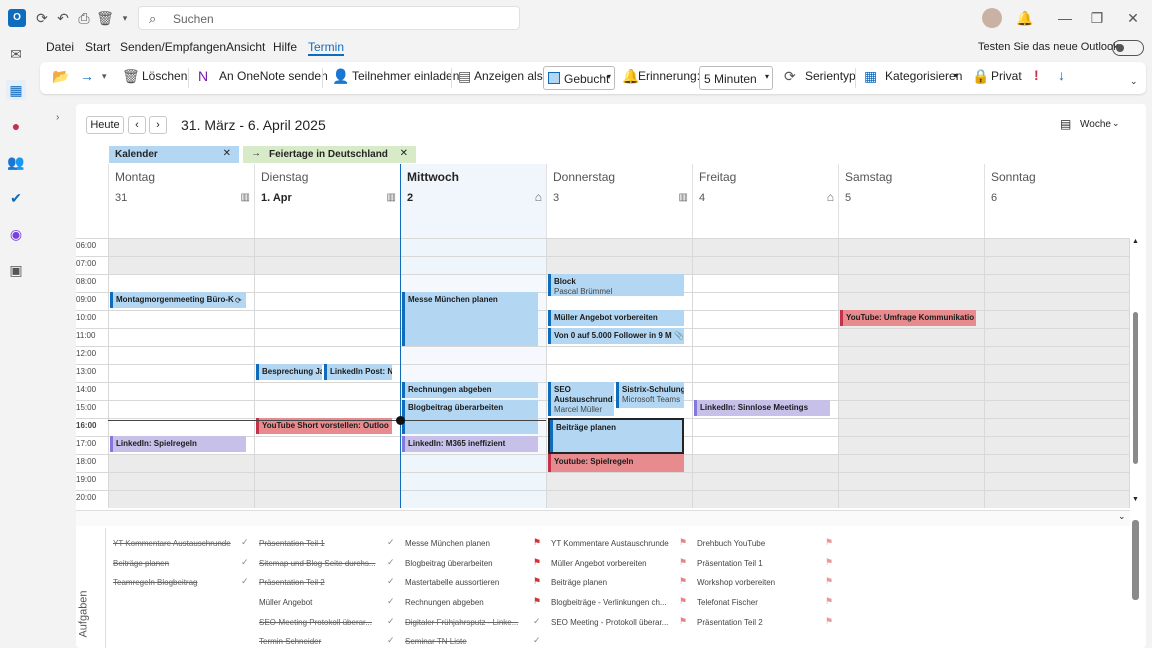 The width and height of the screenshot is (1152, 648). I want to click on event-linkedin-m365: LinkedIn: M365 ineffizient, so click(470, 444).